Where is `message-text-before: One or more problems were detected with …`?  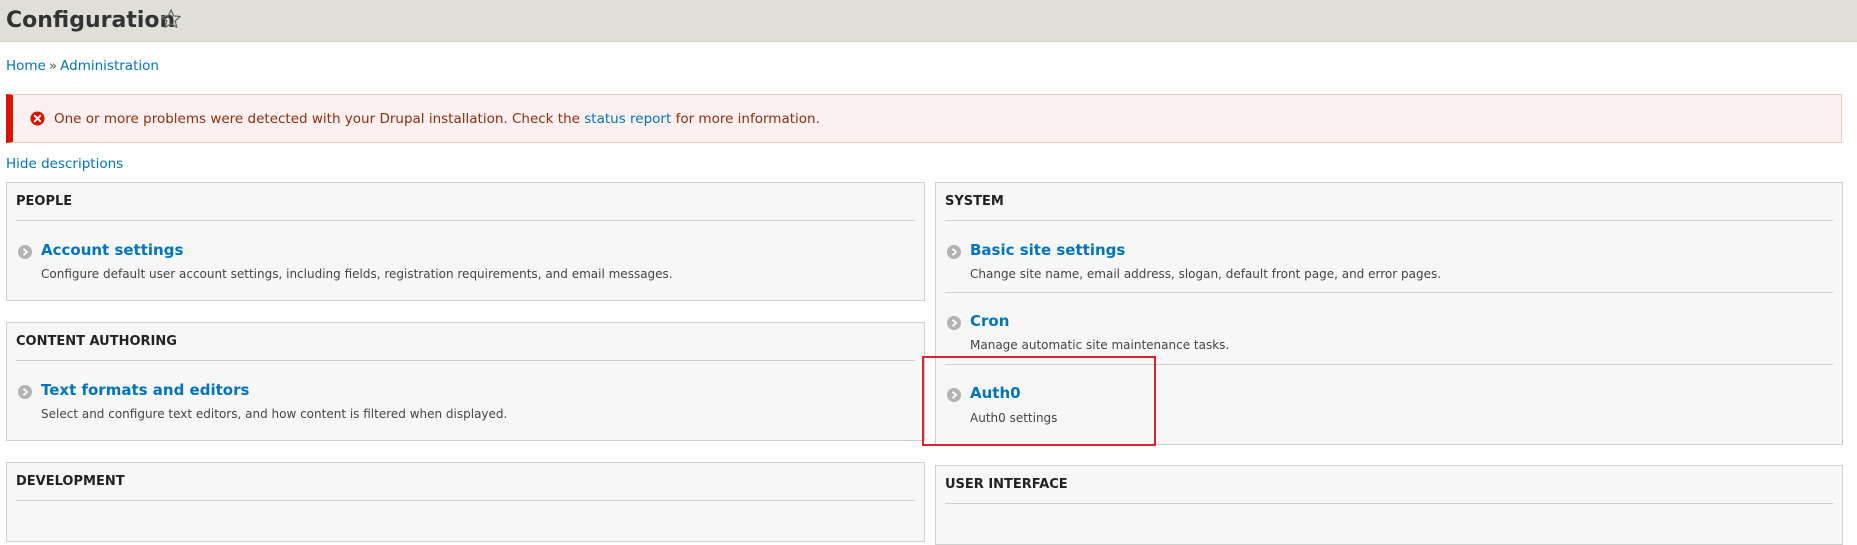 message-text-before: One or more problems were detected with … is located at coordinates (317, 119).